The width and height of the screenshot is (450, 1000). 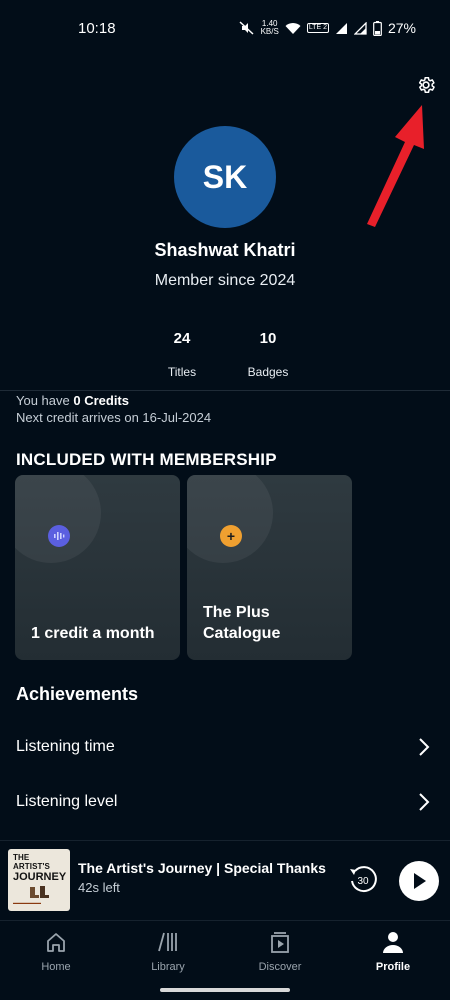 I want to click on plus-icon: +, so click(x=231, y=536).